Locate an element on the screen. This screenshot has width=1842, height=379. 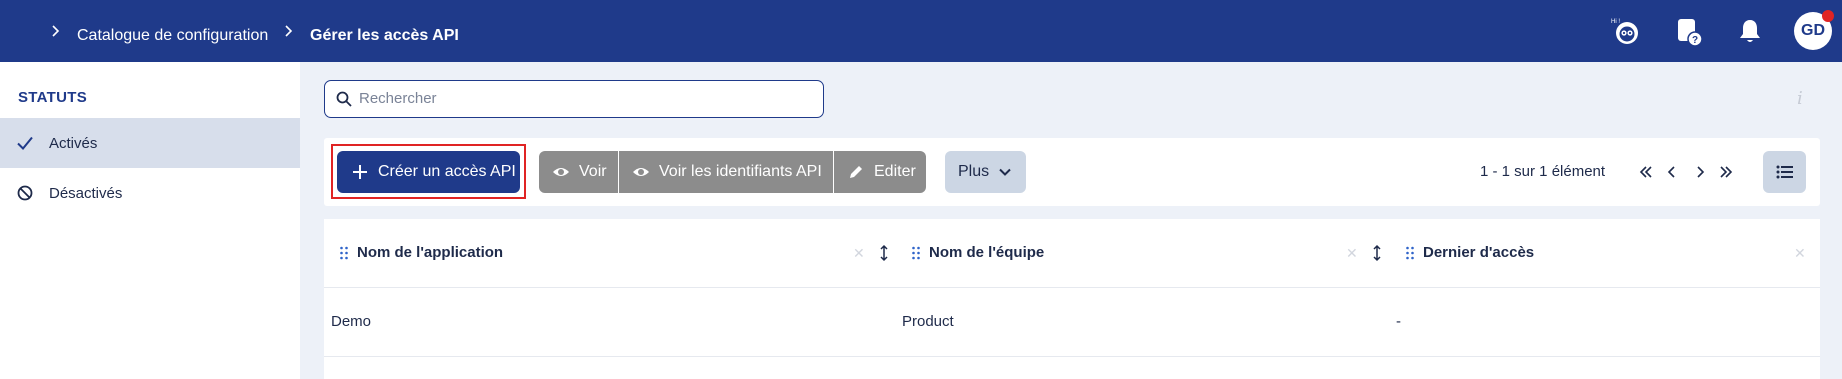
create-api-access-button: Créer un accès API is located at coordinates (428, 172).